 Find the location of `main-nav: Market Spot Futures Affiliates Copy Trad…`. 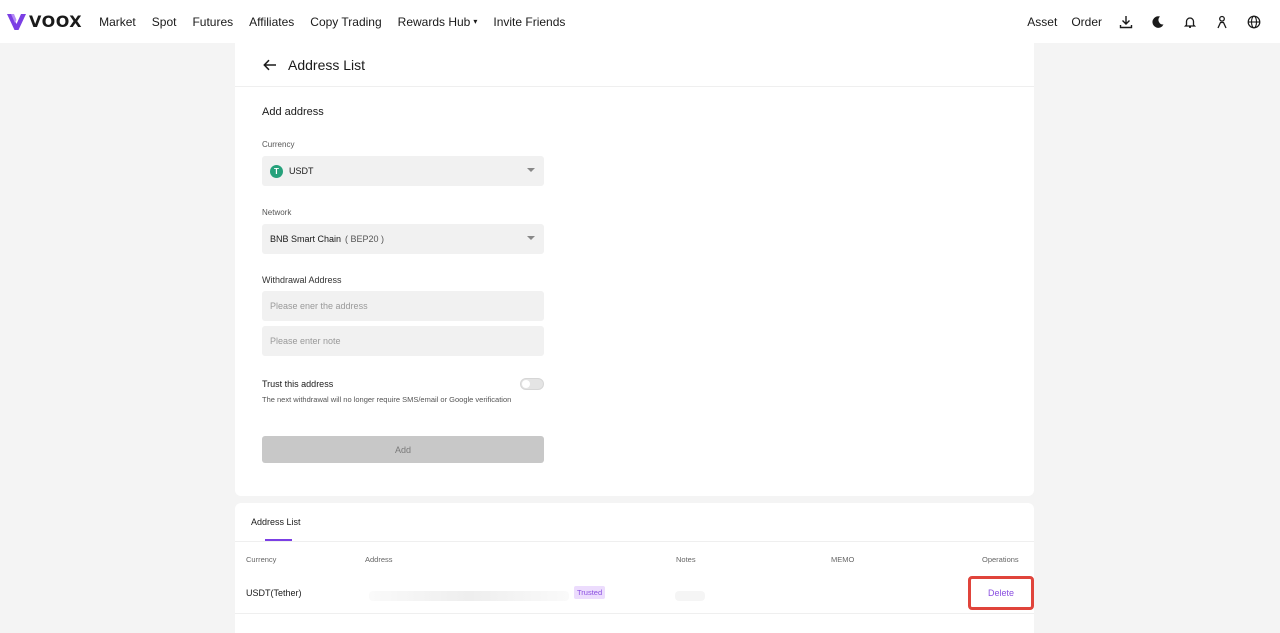

main-nav: Market Spot Futures Affiliates Copy Trad… is located at coordinates (340, 22).